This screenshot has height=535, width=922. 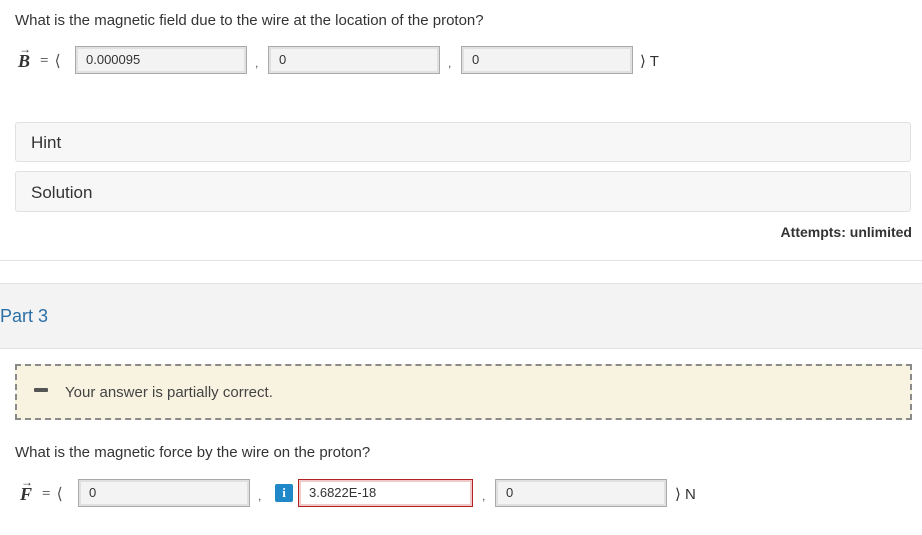 What do you see at coordinates (385, 493) in the screenshot?
I see `f-y-input: 3.6822E-18` at bounding box center [385, 493].